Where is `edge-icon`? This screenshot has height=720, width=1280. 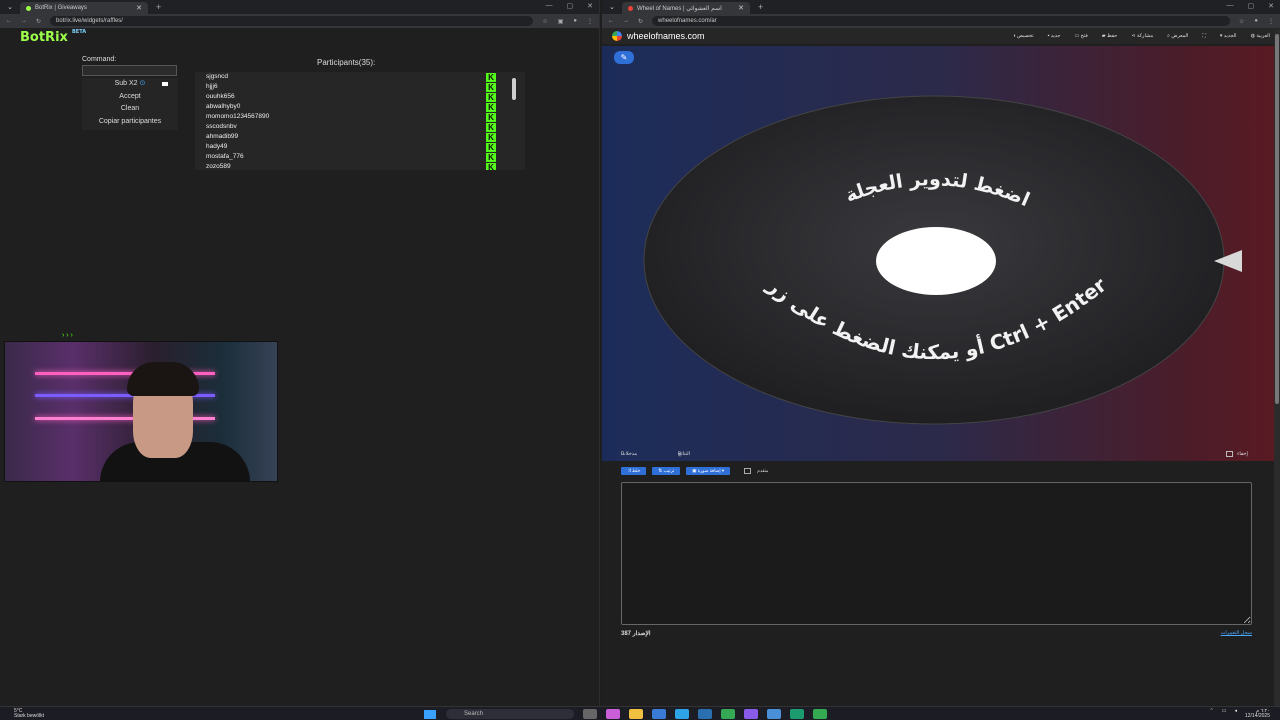 edge-icon is located at coordinates (682, 714).